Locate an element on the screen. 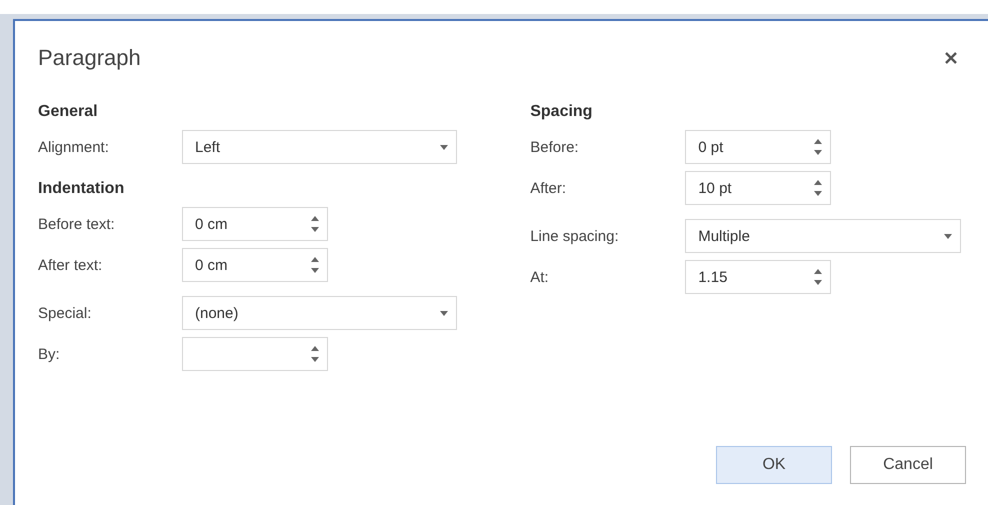  dropdown-field: (none) is located at coordinates (319, 313).